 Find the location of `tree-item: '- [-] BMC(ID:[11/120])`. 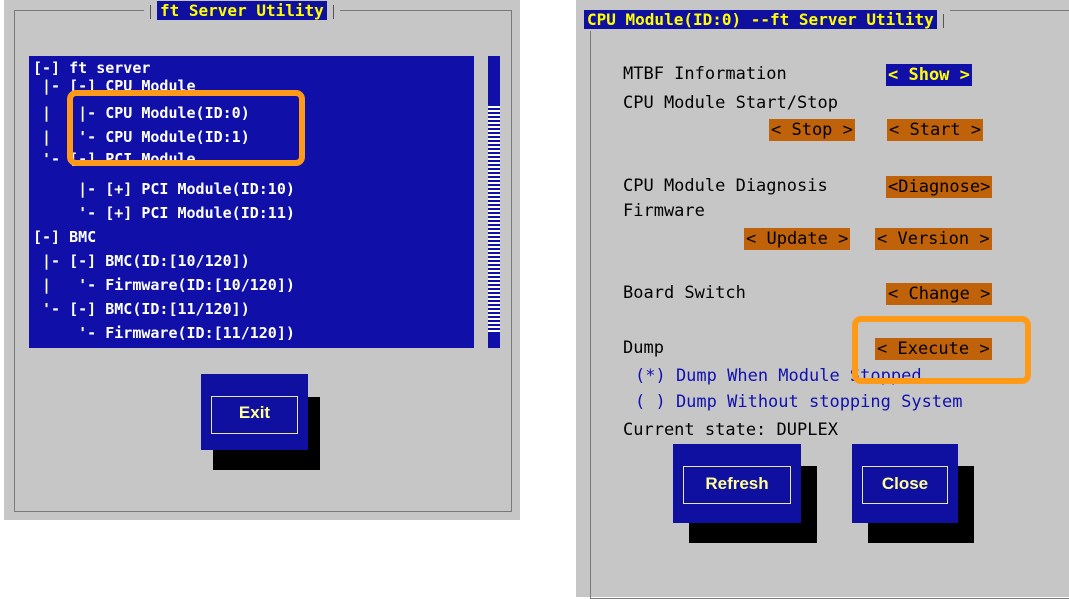

tree-item: '- [-] BMC(ID:[11/120]) is located at coordinates (141, 309).